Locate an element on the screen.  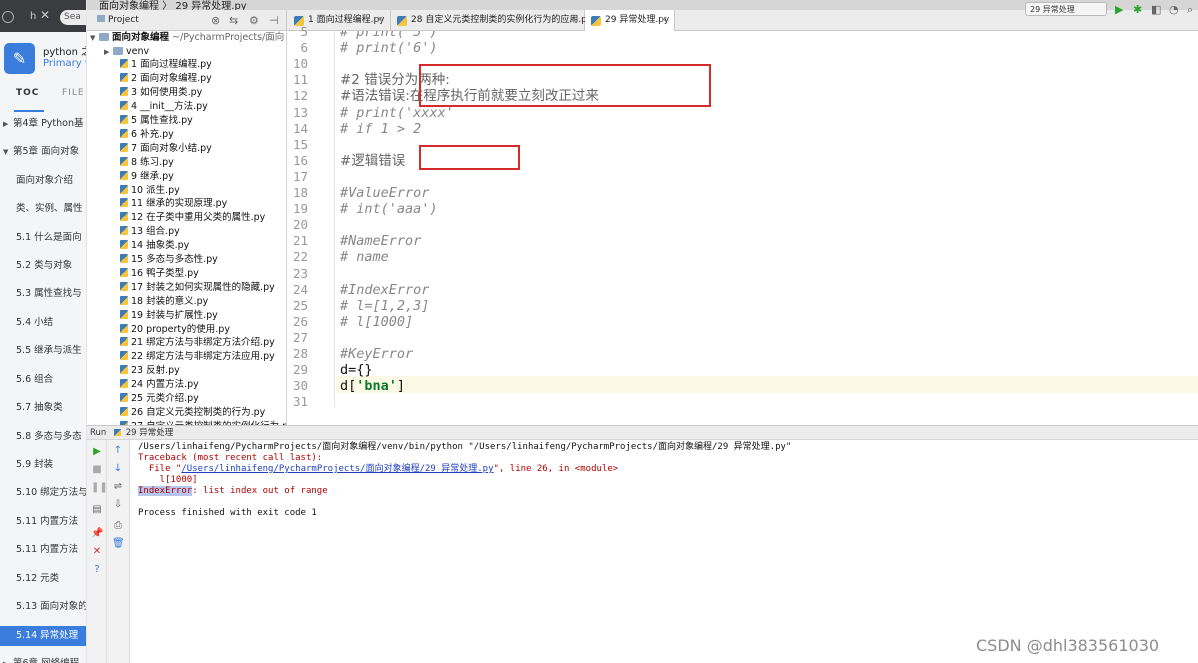
toc-item: 5.11 内置方法 is located at coordinates (43, 522).